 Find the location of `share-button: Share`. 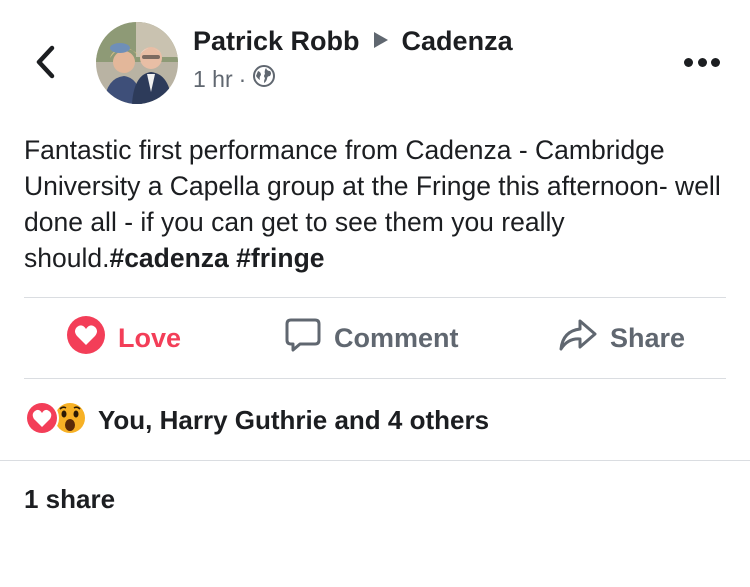

share-button: Share is located at coordinates (622, 337).